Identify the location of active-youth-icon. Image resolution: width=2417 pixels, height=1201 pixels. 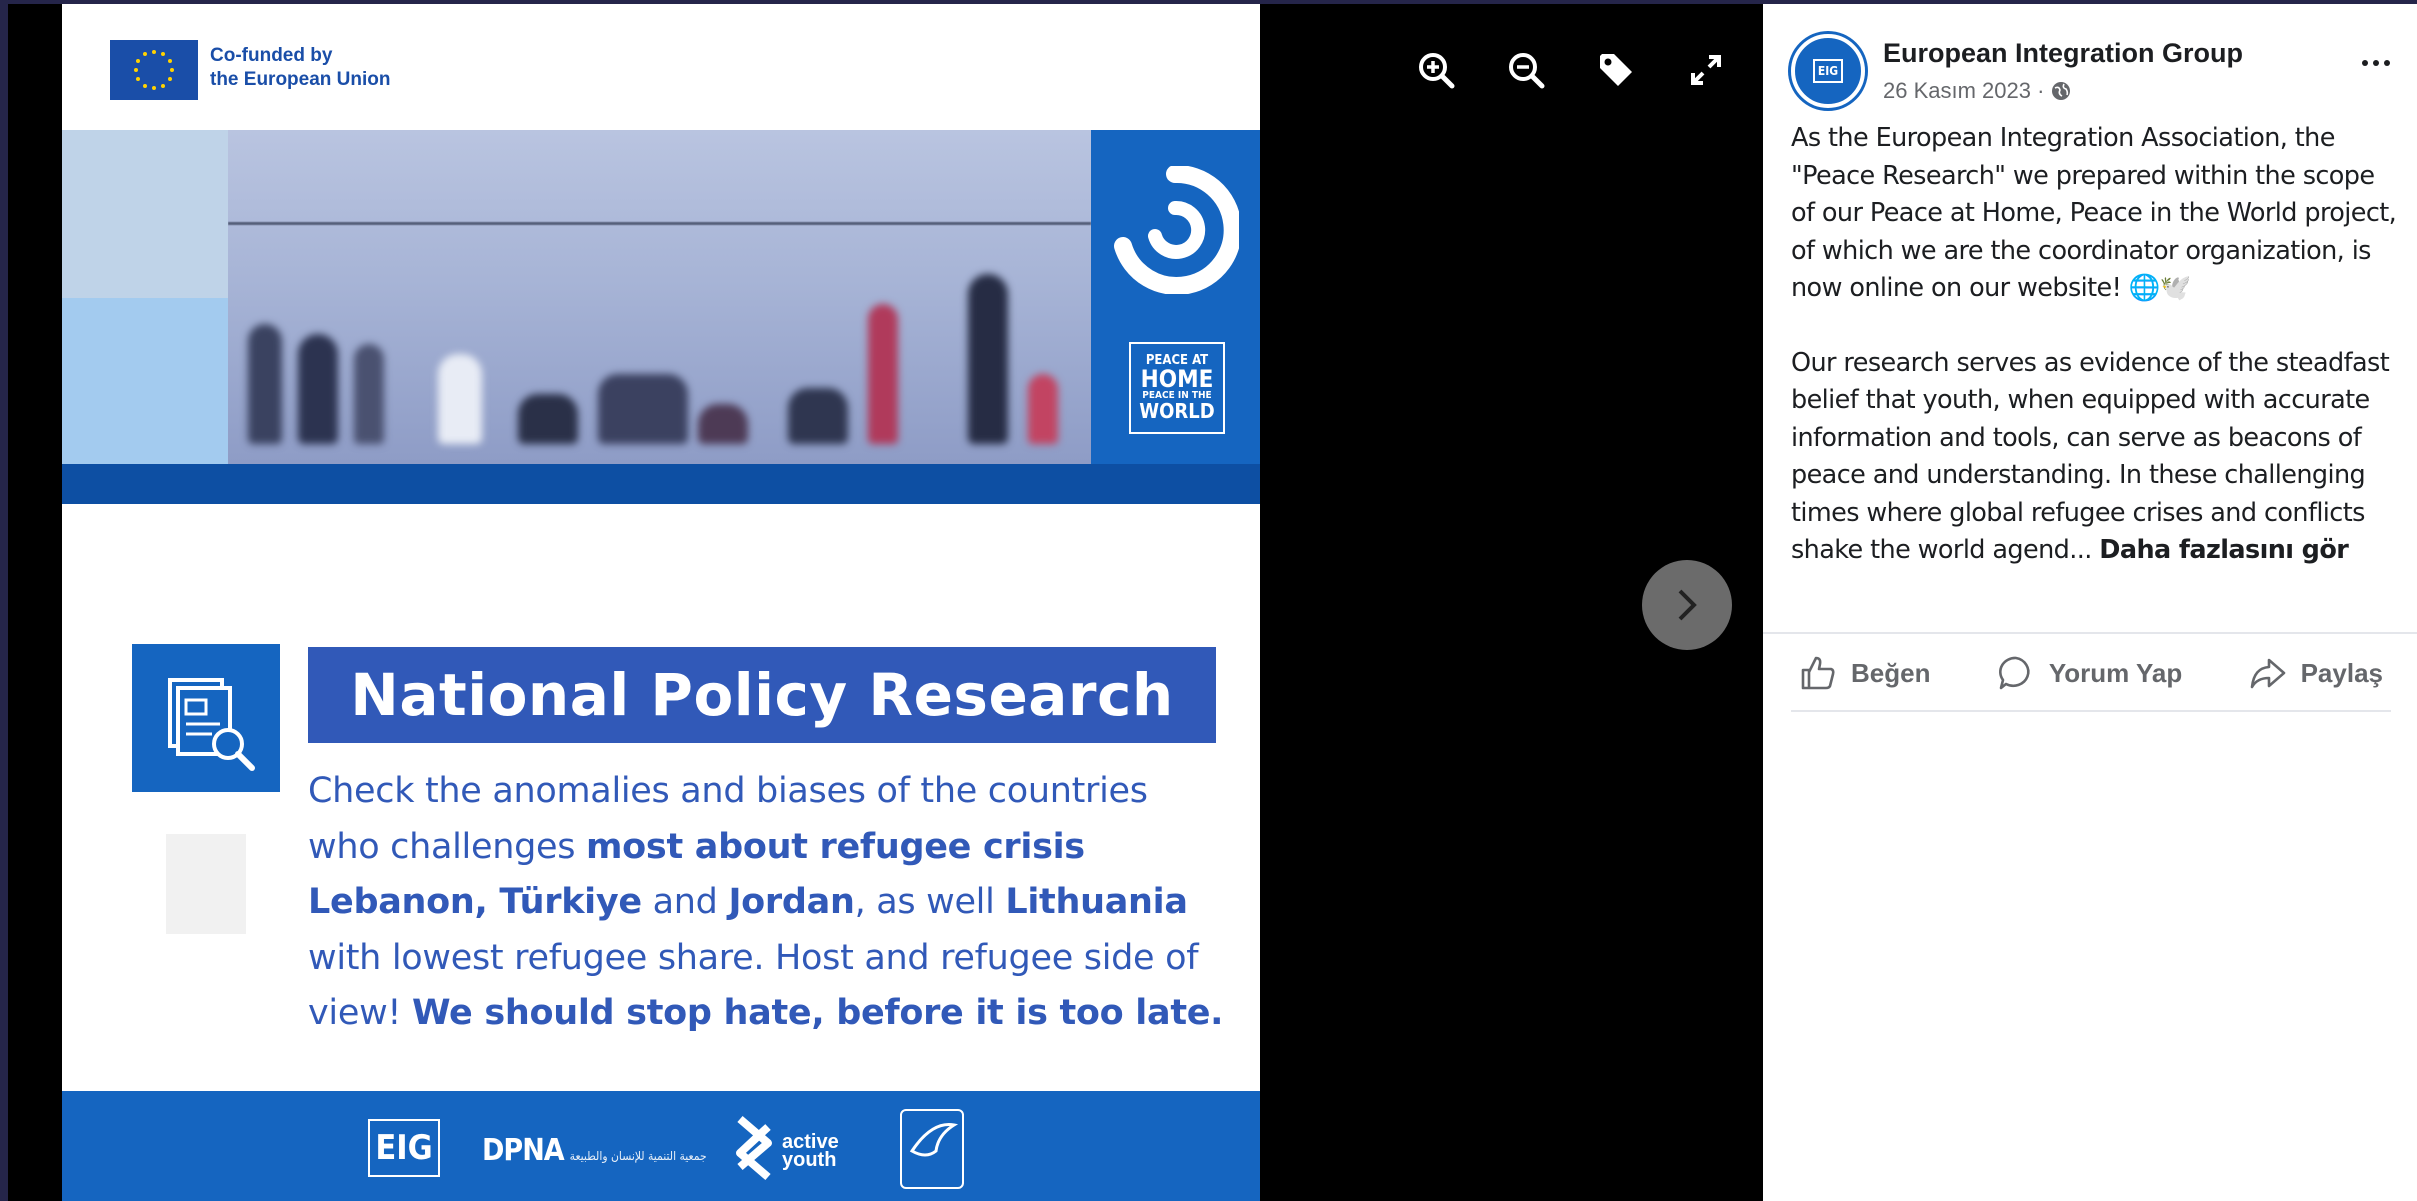
(754, 1148).